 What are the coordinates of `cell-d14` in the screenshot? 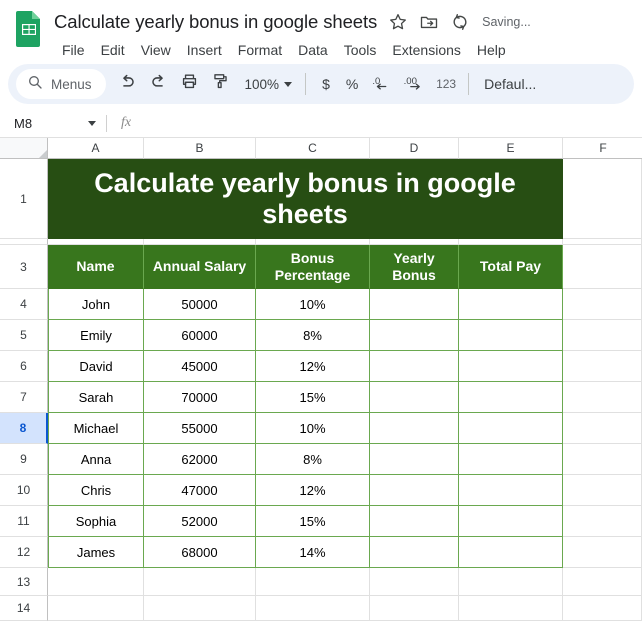 It's located at (414, 608).